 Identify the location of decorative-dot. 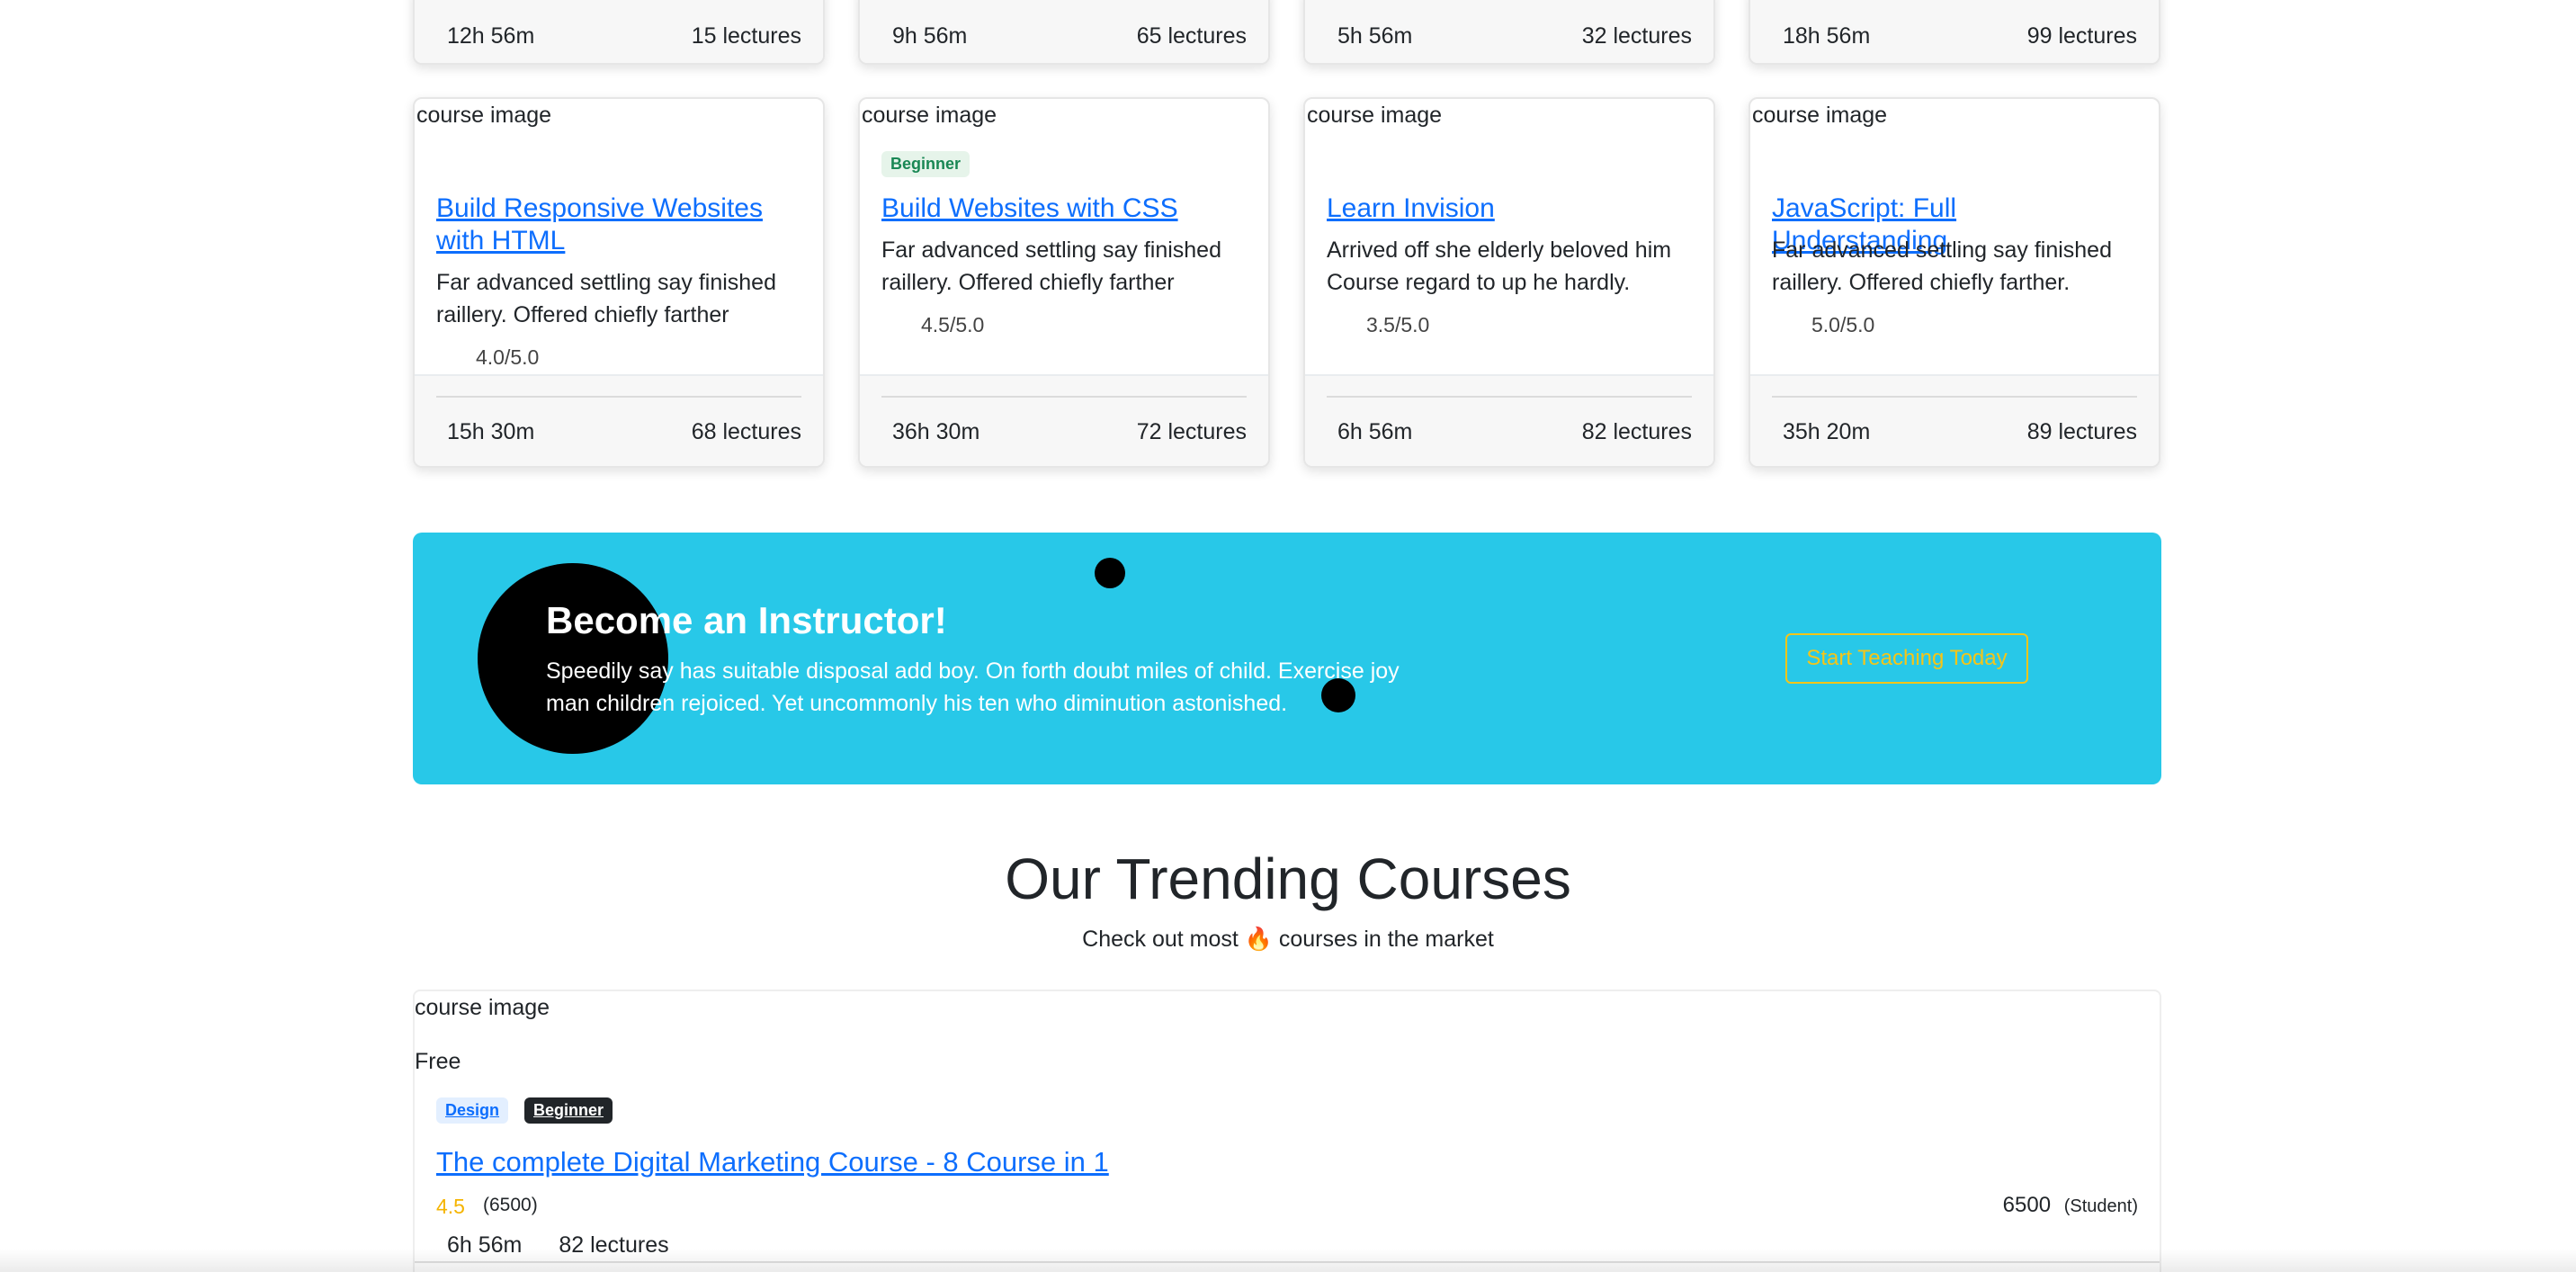
(1110, 573).